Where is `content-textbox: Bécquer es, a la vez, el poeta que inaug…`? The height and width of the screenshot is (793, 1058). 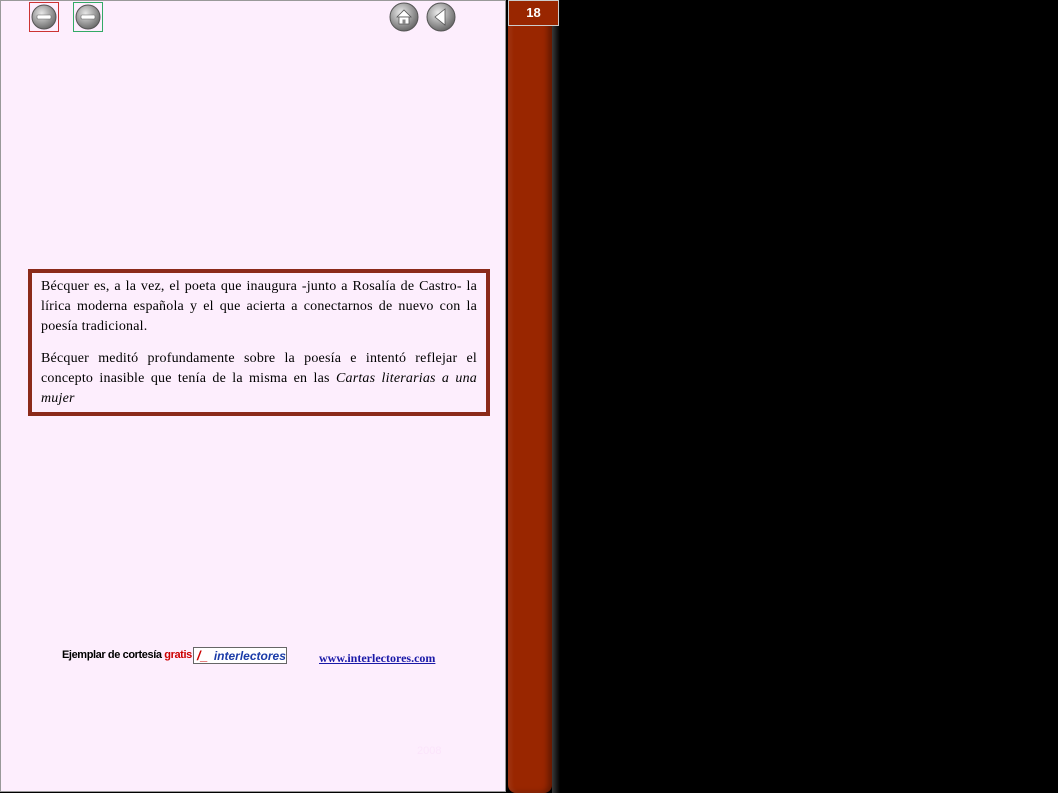
content-textbox: Bécquer es, a la vez, el poeta que inaug… is located at coordinates (259, 342).